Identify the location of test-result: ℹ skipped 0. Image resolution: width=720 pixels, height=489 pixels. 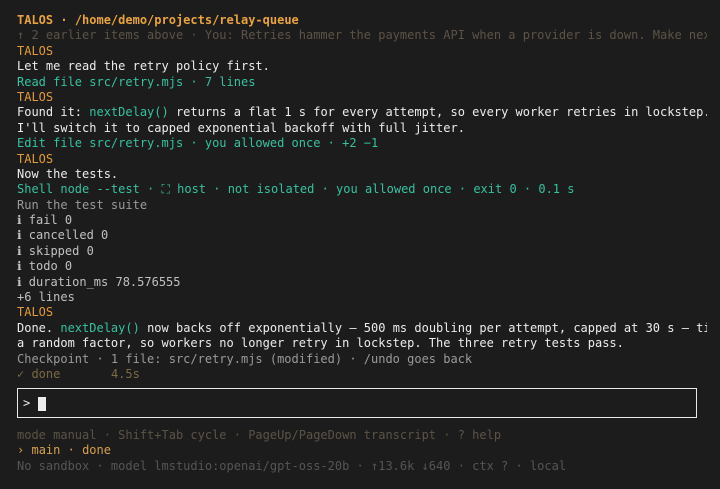
(55, 250).